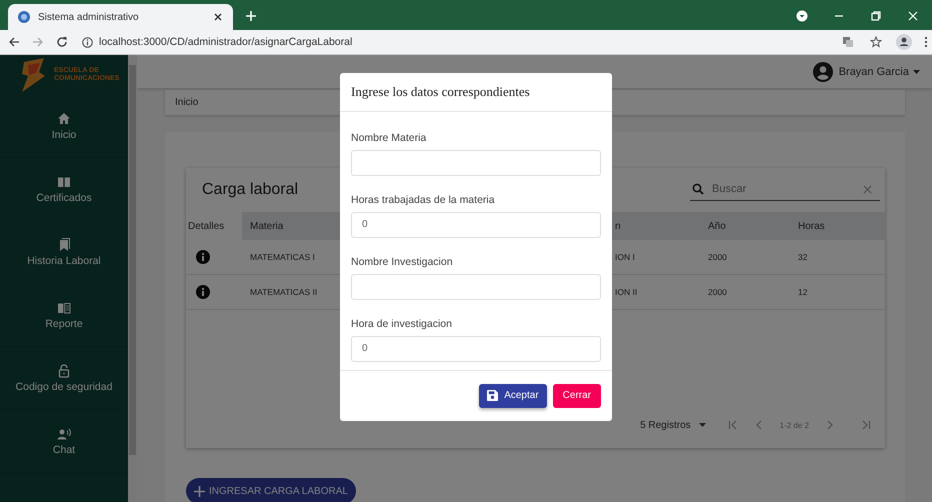 Image resolution: width=932 pixels, height=502 pixels. I want to click on avatar-icon, so click(822, 72).